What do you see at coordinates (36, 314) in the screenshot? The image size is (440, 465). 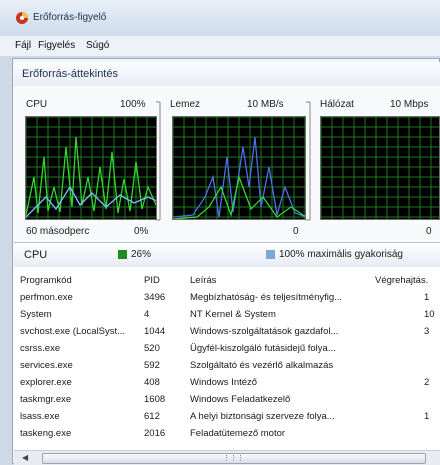 I see `process-name: System` at bounding box center [36, 314].